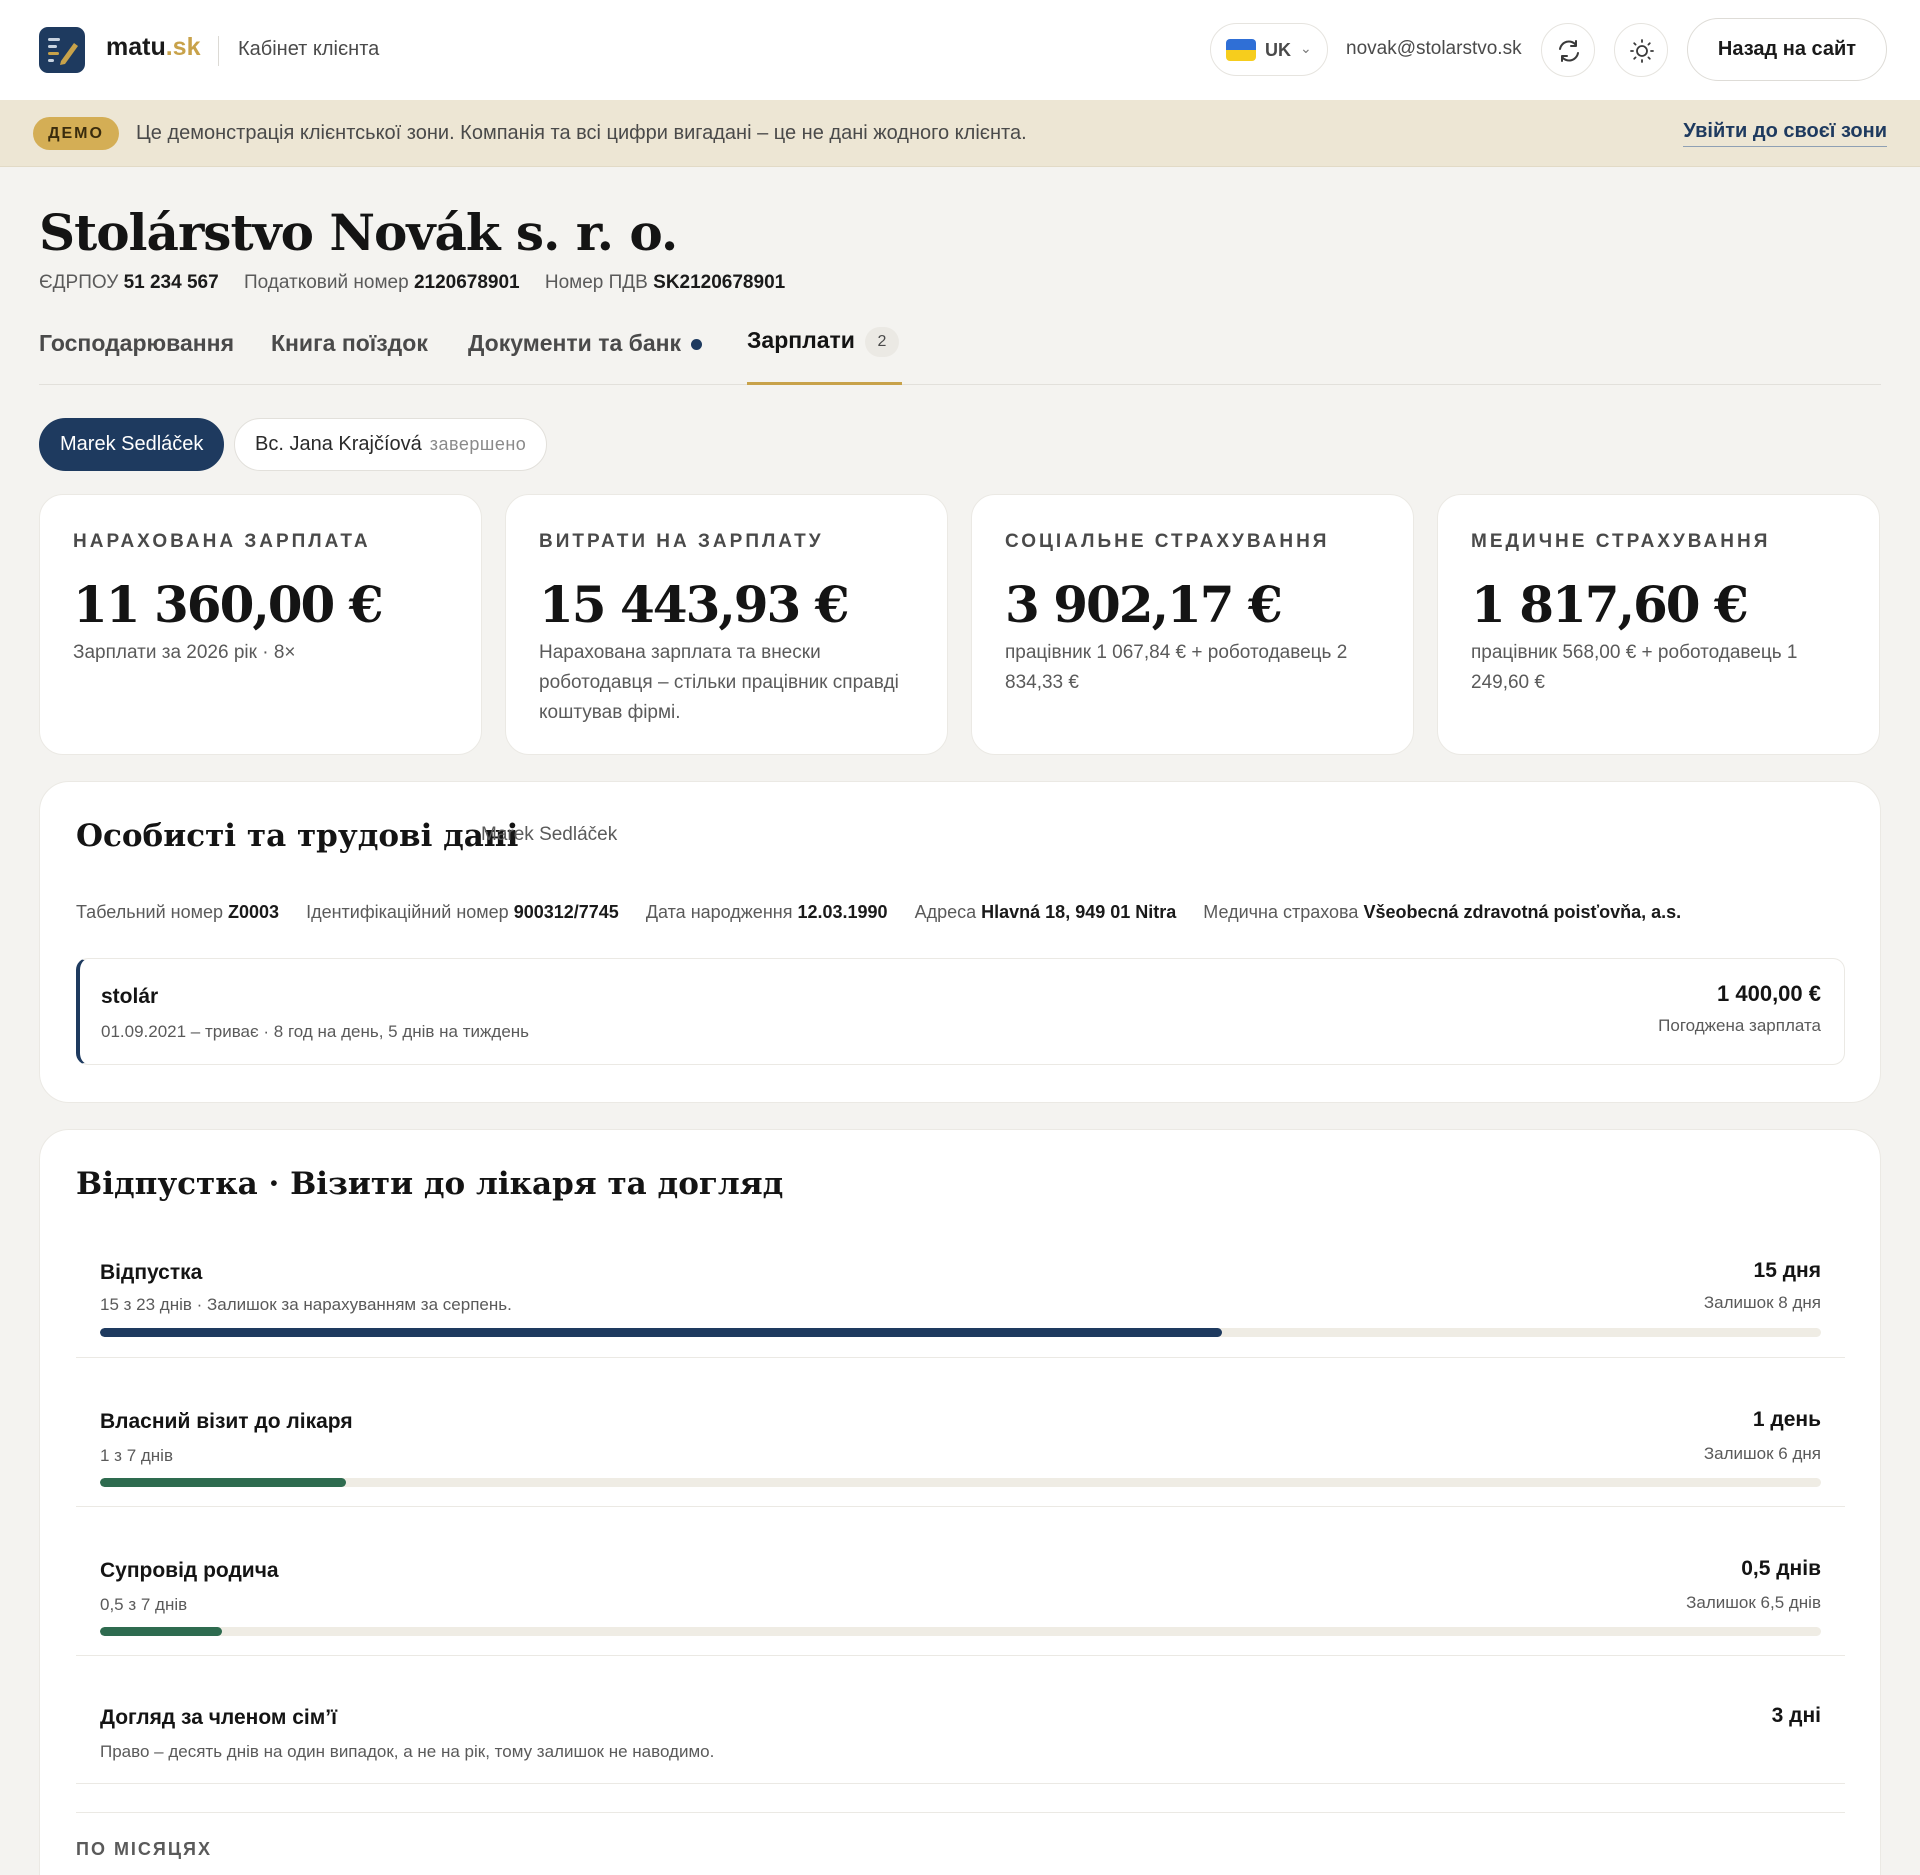 Image resolution: width=1920 pixels, height=1875 pixels. I want to click on job-position: stolár, so click(130, 996).